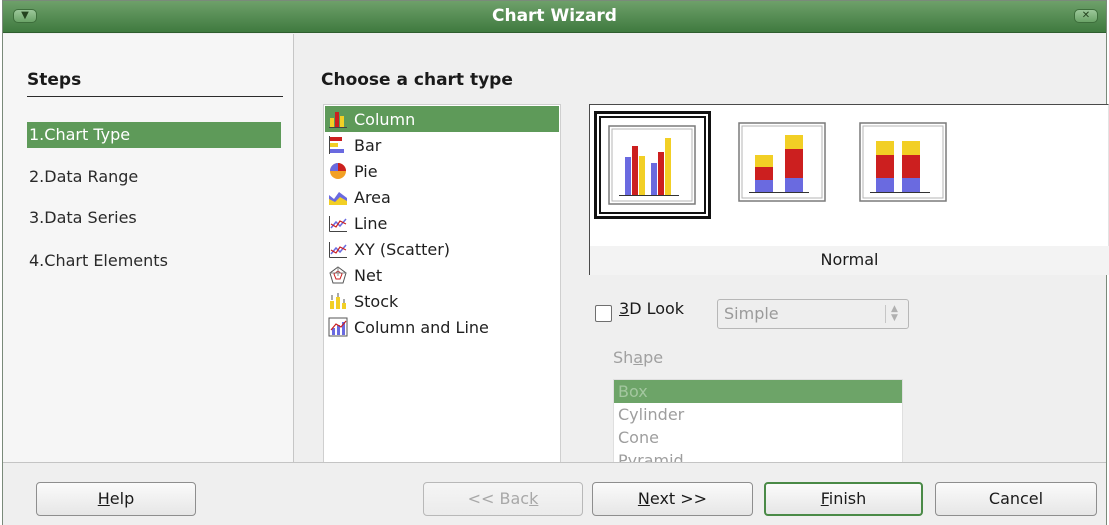 The image size is (1109, 525). I want to click on steps-divider, so click(155, 96).